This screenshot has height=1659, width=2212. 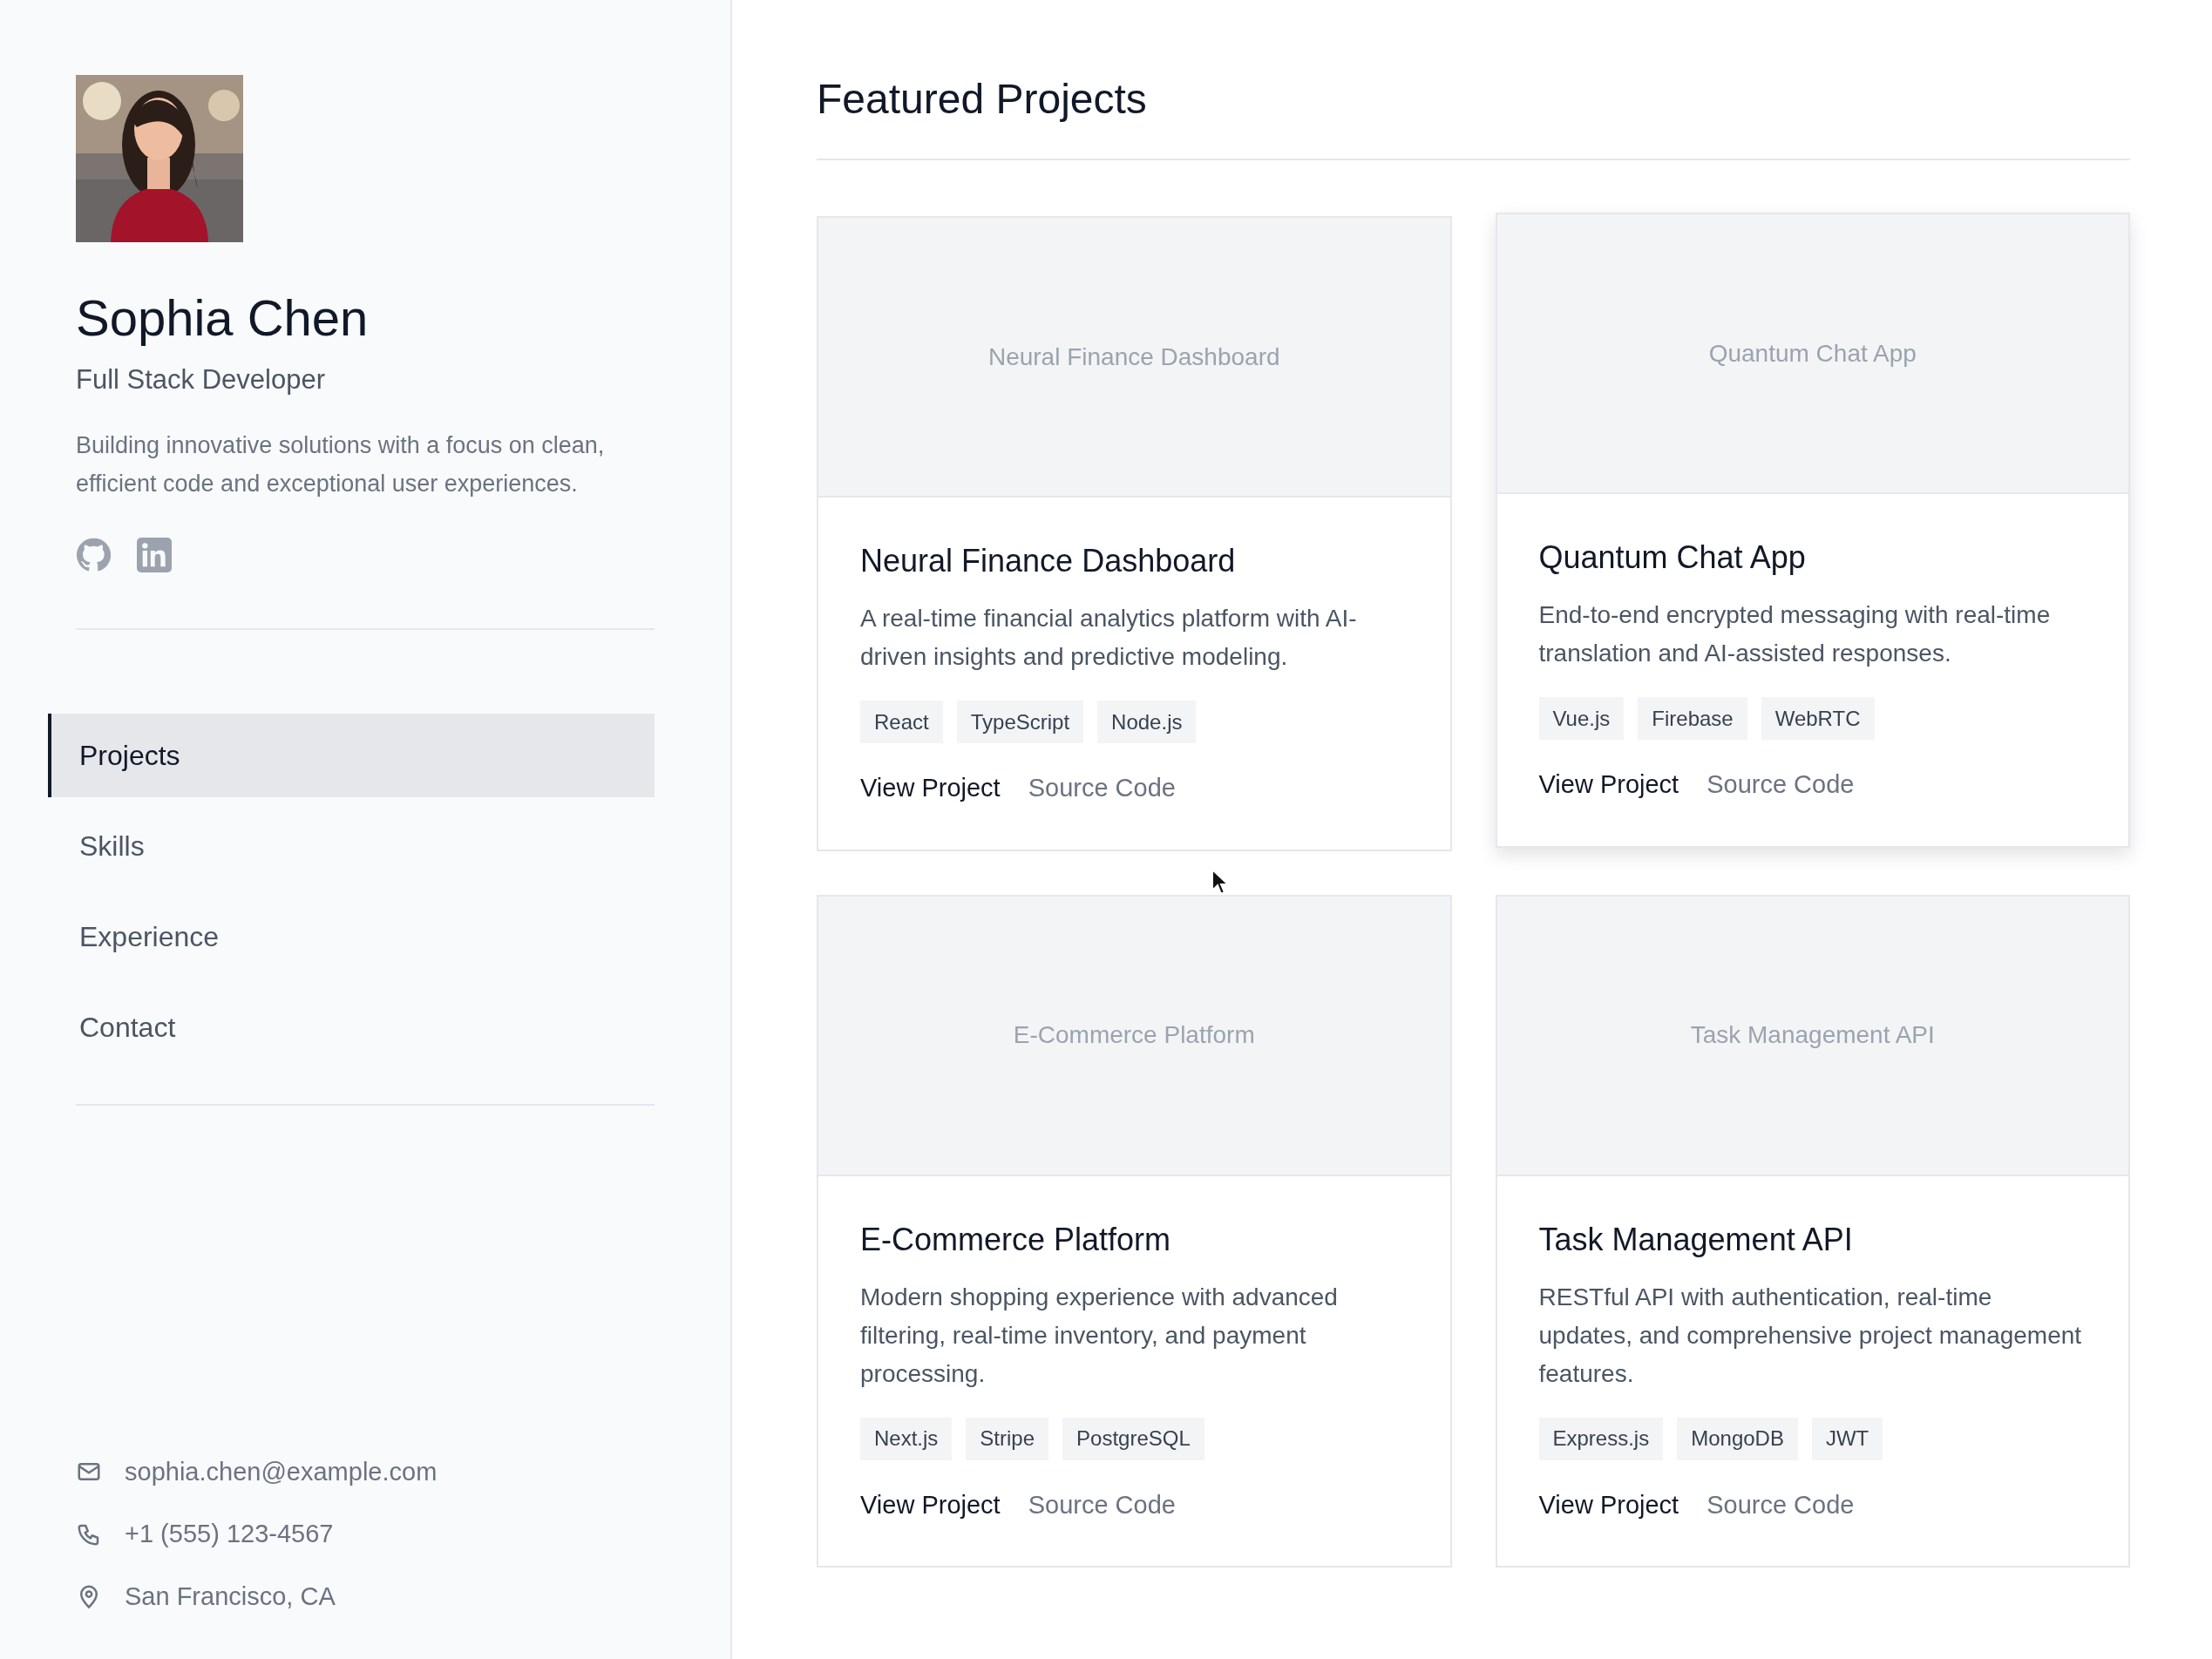 What do you see at coordinates (1672, 557) in the screenshot?
I see `project-title: Quantum Chat App` at bounding box center [1672, 557].